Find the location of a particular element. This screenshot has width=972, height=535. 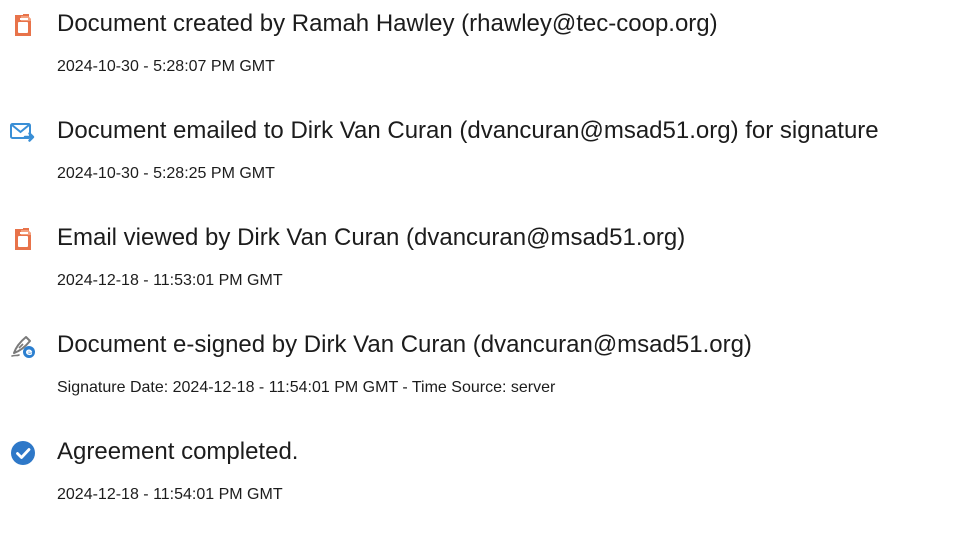

esign-pen-icon is located at coordinates (23, 346).